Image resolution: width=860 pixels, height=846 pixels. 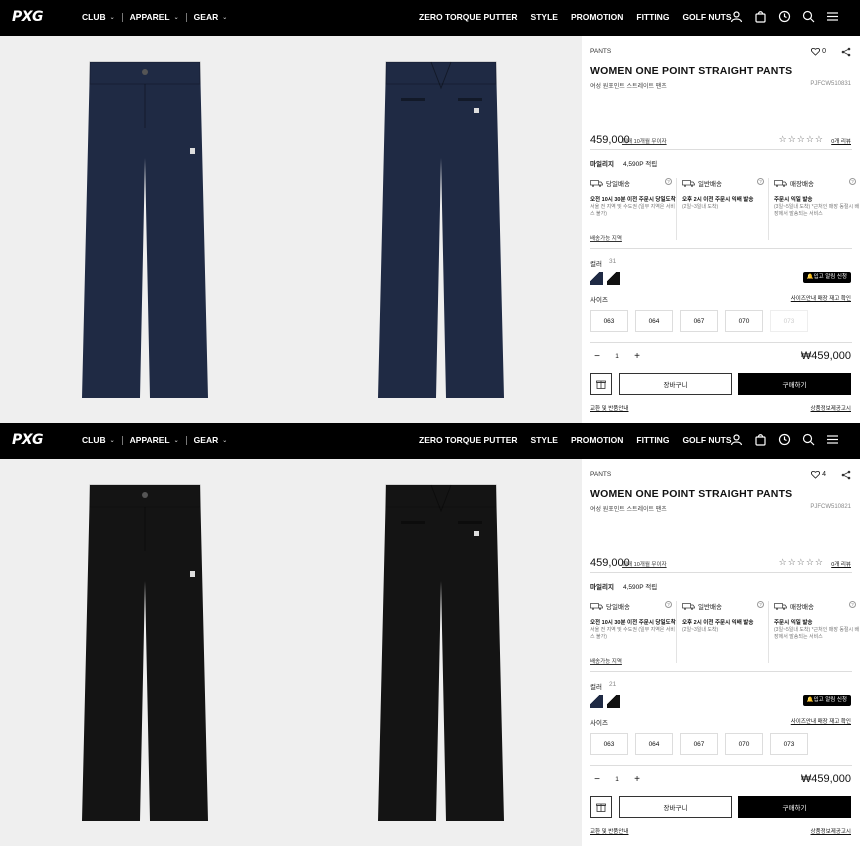 I want to click on shipping-header: 매장배송, so click(x=817, y=606).